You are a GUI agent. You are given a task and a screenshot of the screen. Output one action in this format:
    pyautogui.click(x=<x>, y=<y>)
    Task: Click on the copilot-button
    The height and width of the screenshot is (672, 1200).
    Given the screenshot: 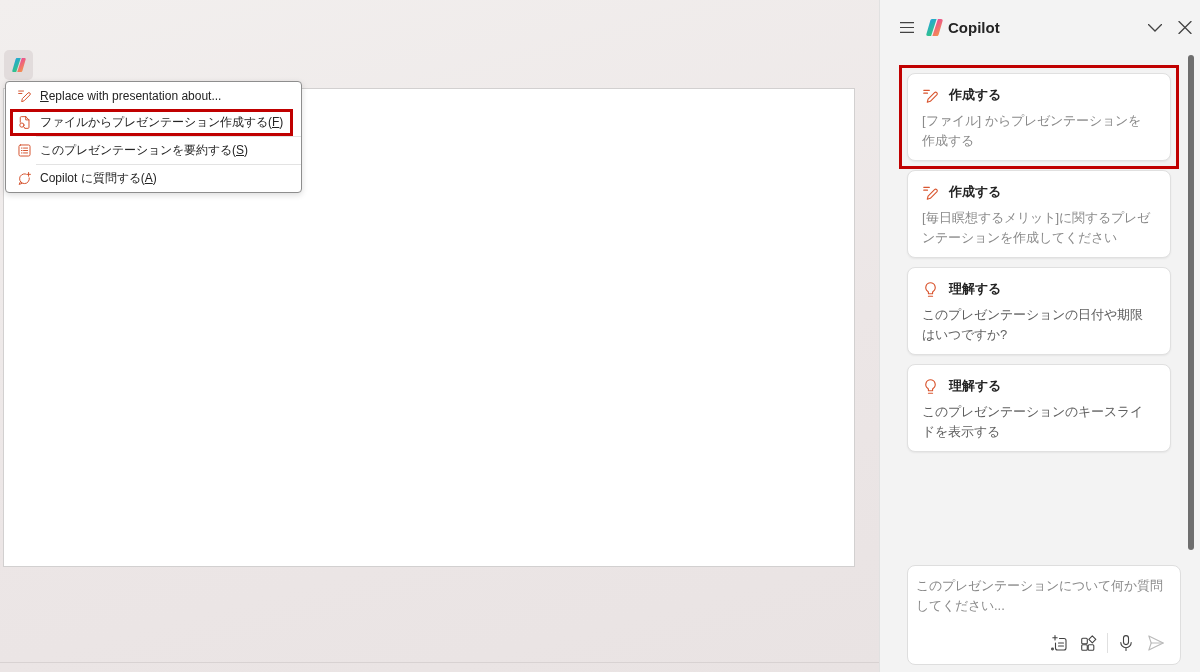 What is the action you would take?
    pyautogui.click(x=18, y=65)
    